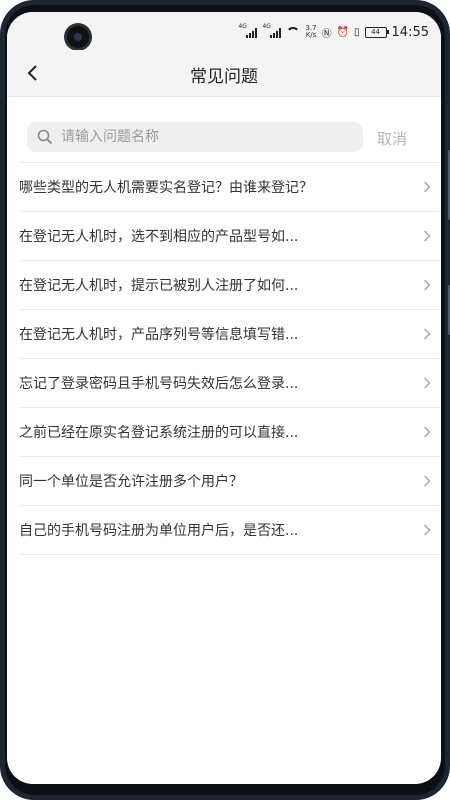  Describe the element at coordinates (326, 34) in the screenshot. I see `nfc-icon: Ⓝ` at that location.